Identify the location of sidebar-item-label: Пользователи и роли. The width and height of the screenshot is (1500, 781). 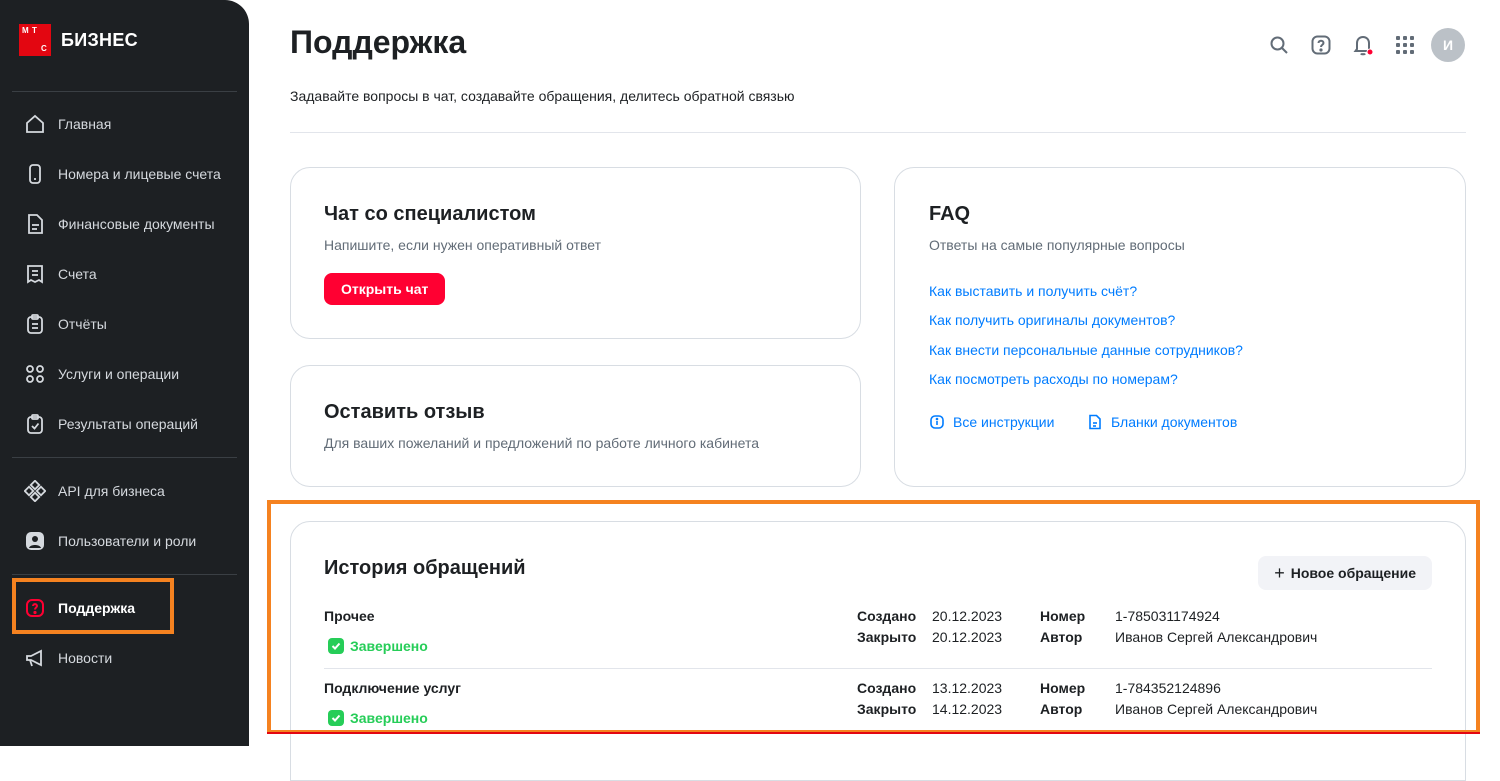
(127, 541).